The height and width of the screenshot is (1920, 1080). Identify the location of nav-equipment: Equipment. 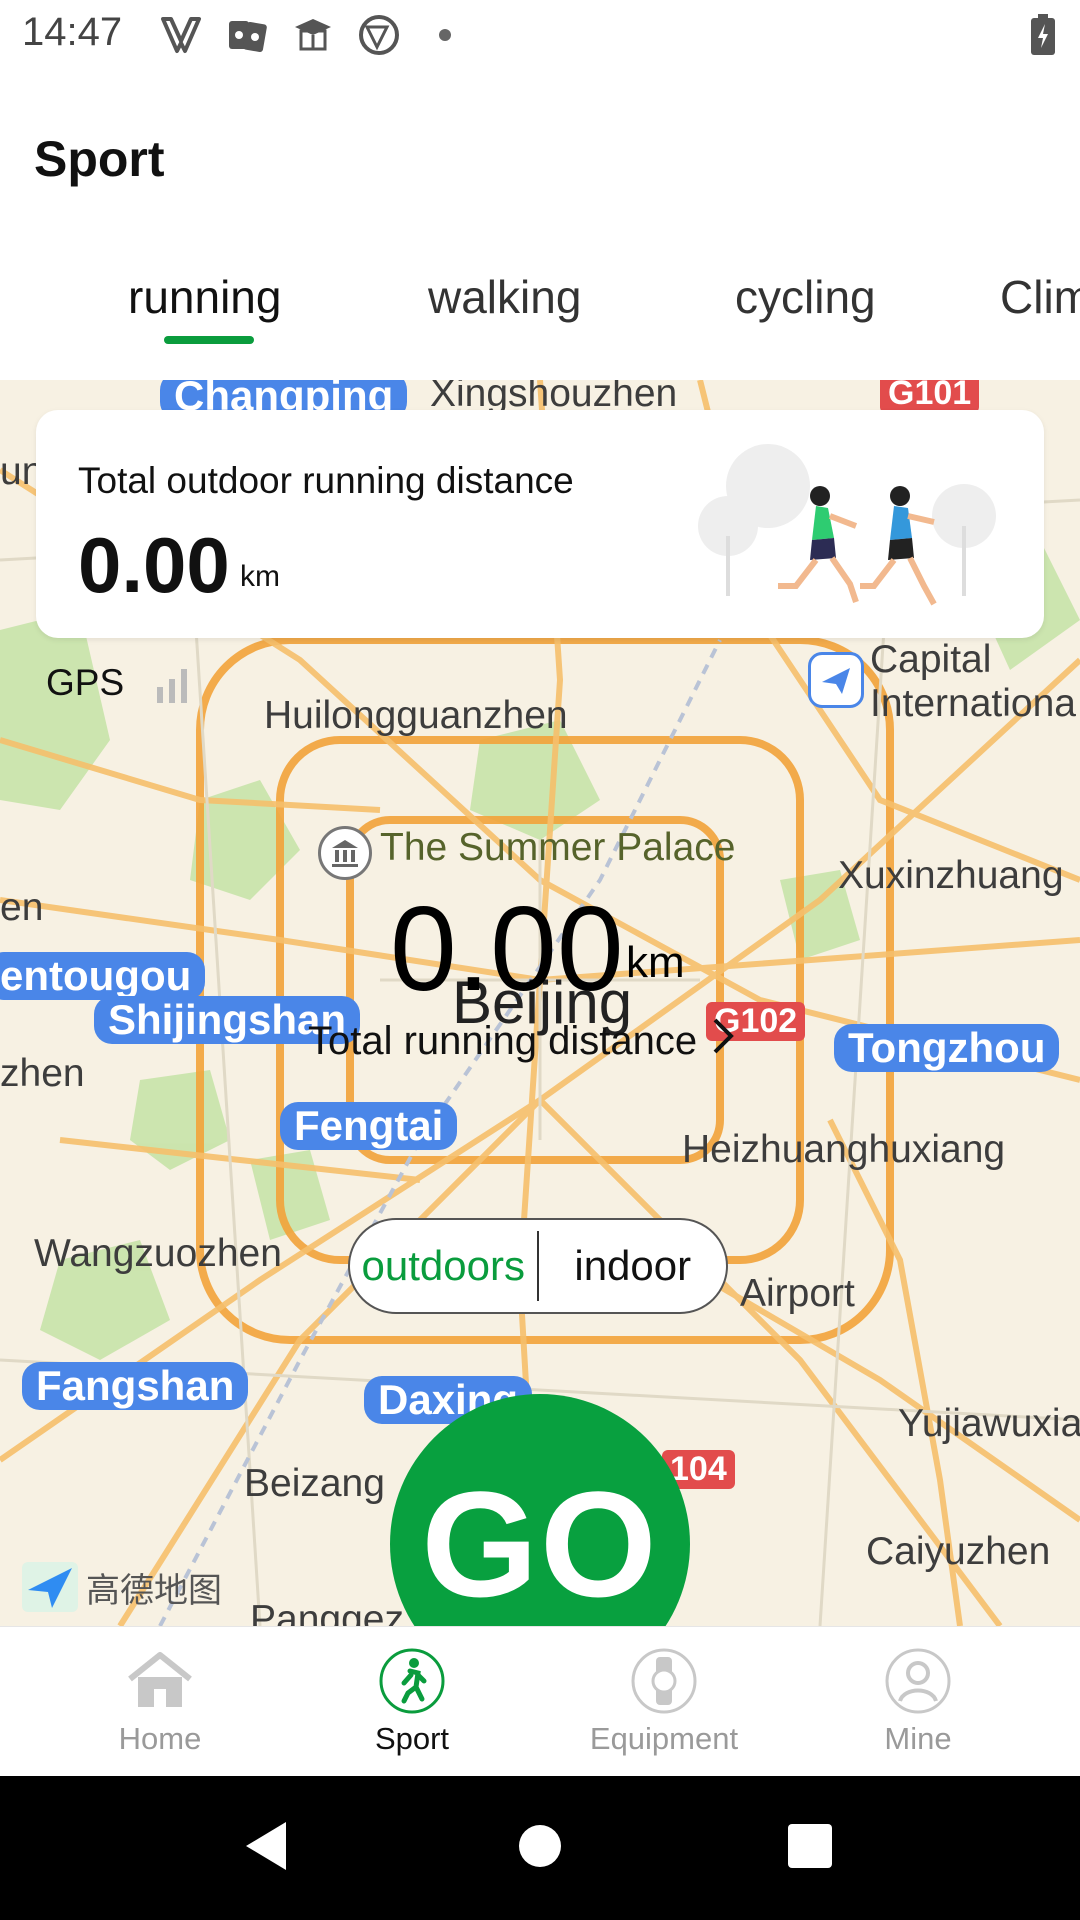
(664, 1702).